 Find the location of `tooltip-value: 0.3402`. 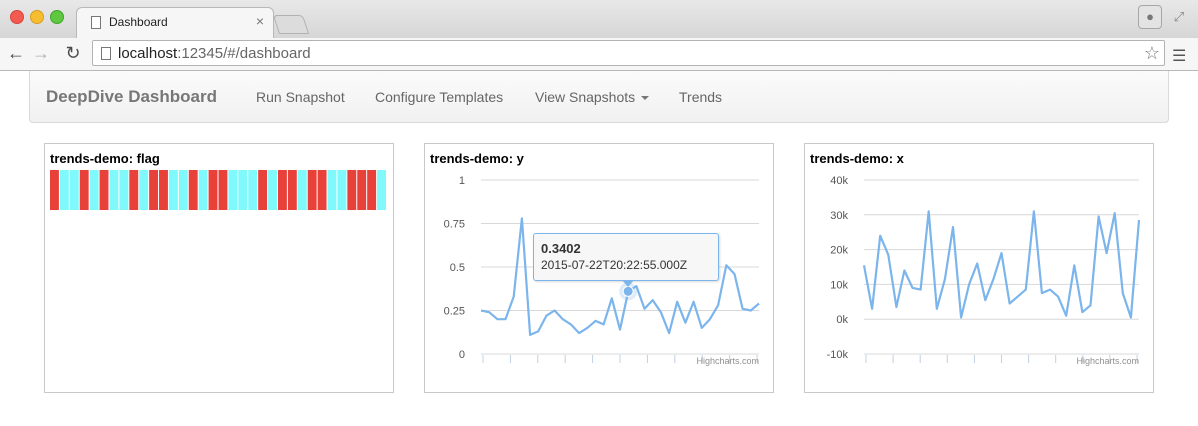

tooltip-value: 0.3402 is located at coordinates (561, 248).